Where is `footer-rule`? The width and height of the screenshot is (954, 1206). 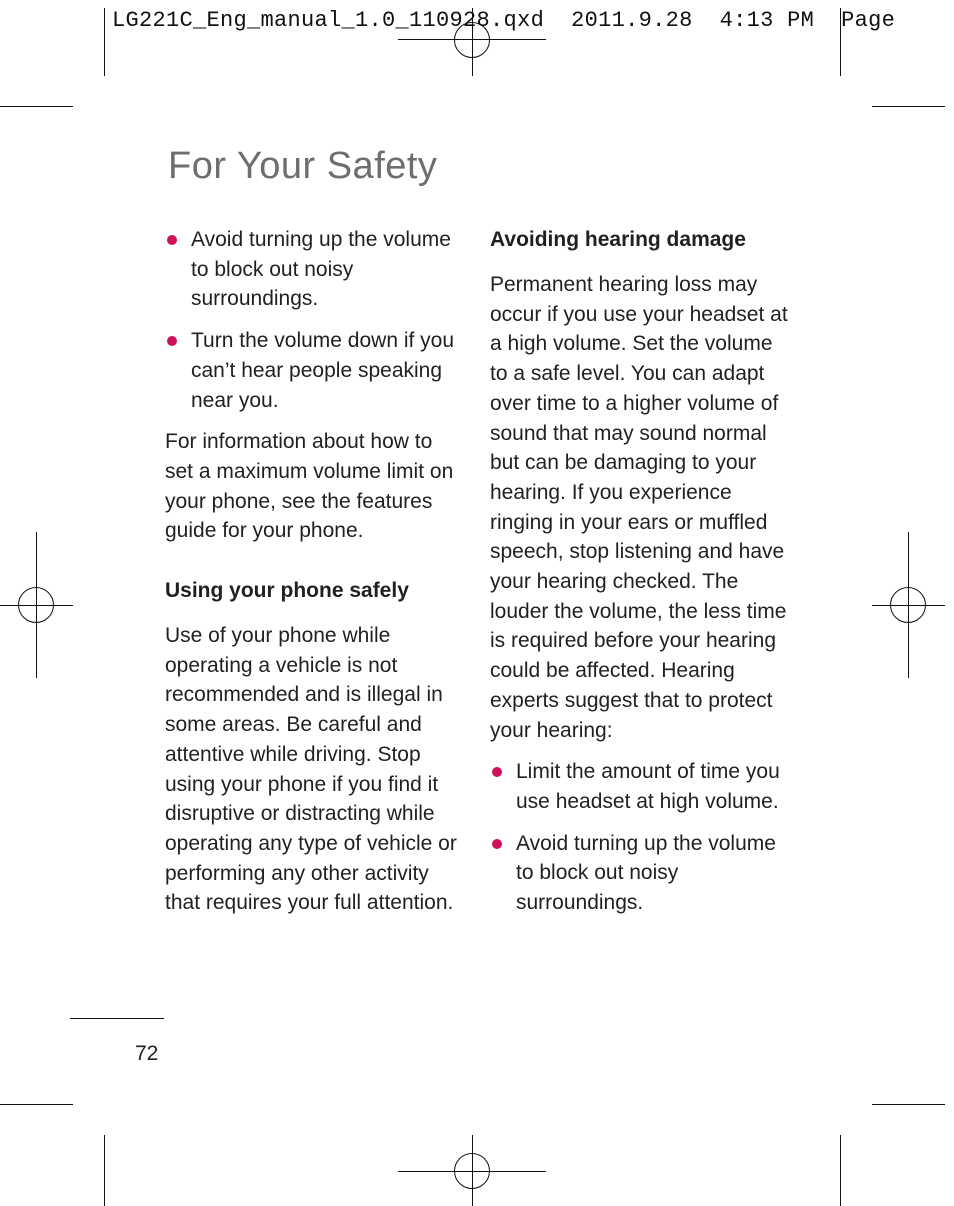
footer-rule is located at coordinates (117, 1018).